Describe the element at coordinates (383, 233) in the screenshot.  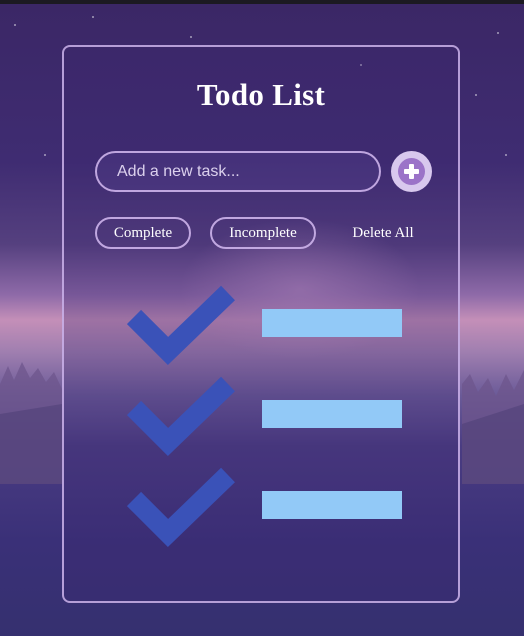
I see `delete-all-button: Delete All` at that location.